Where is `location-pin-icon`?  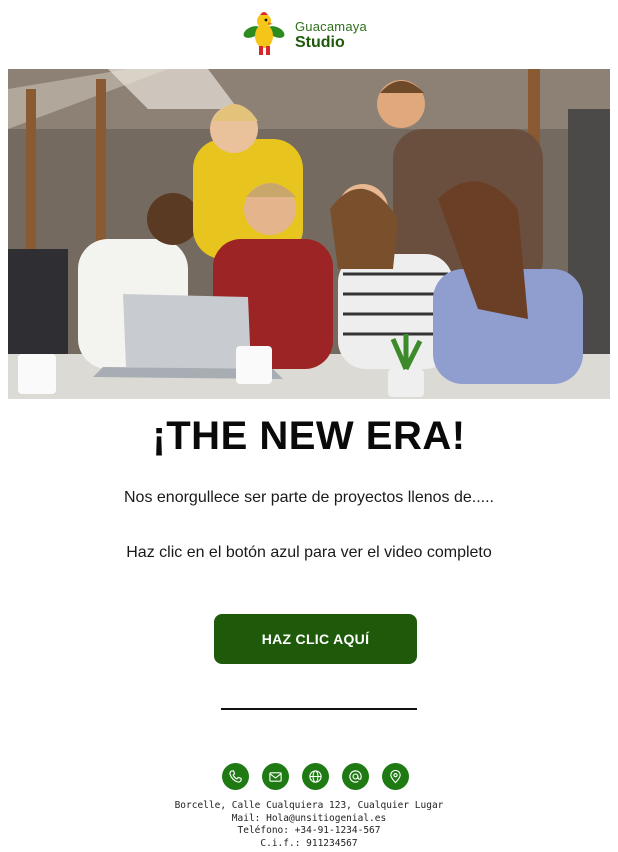 location-pin-icon is located at coordinates (395, 776).